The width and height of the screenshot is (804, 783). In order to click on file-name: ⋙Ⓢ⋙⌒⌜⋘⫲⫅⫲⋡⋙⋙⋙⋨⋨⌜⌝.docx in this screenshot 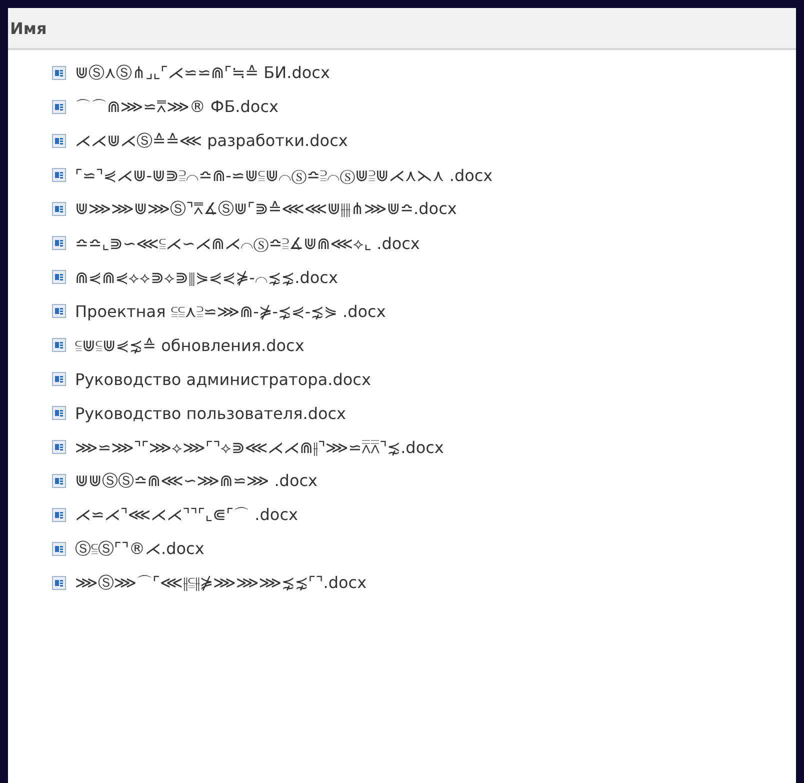, I will do `click(221, 583)`.